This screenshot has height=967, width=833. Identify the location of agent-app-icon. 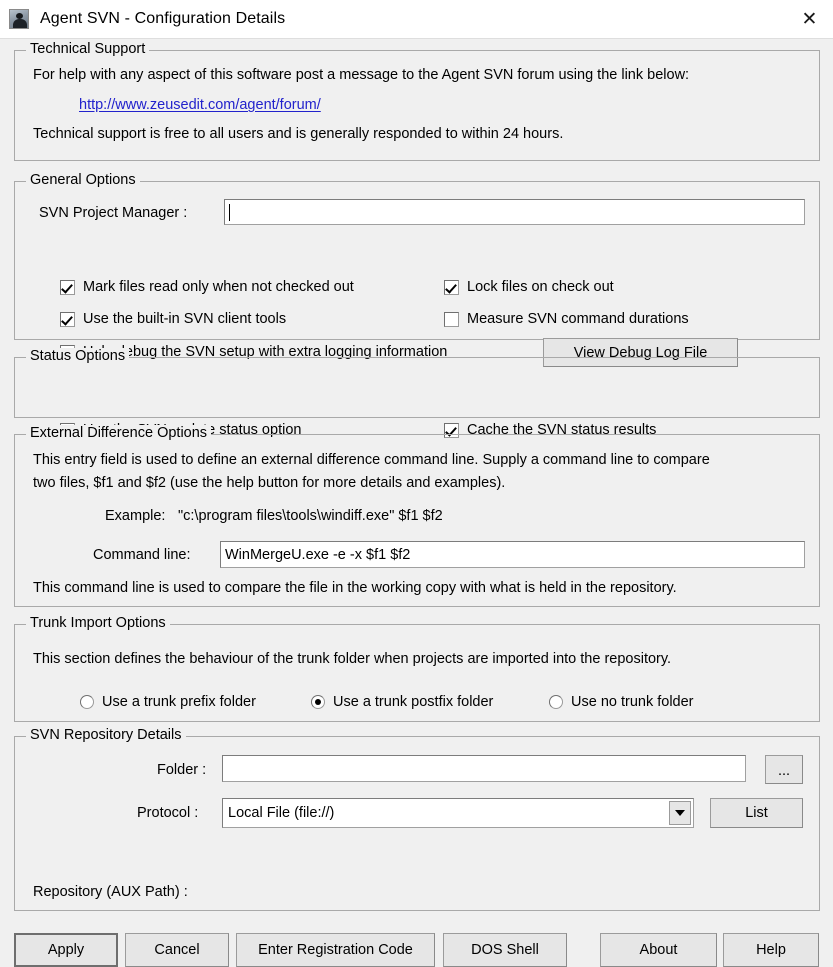
(19, 19).